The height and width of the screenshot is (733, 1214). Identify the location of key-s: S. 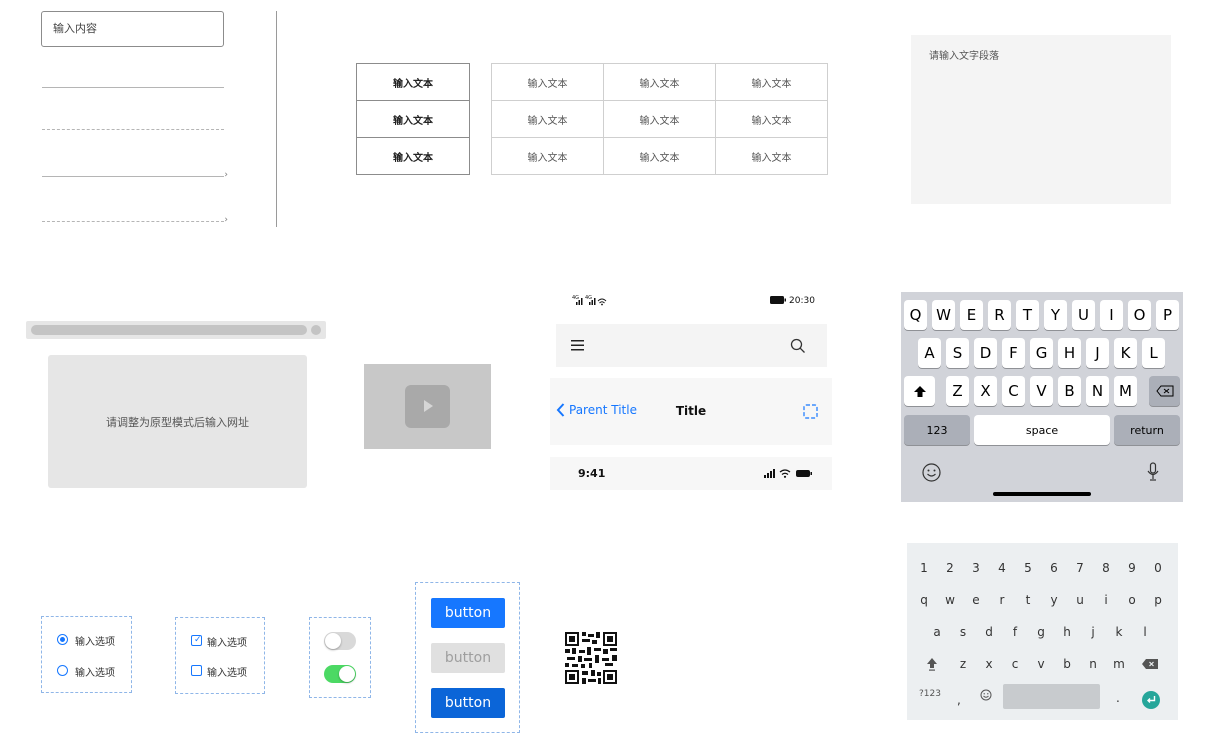
(957, 353).